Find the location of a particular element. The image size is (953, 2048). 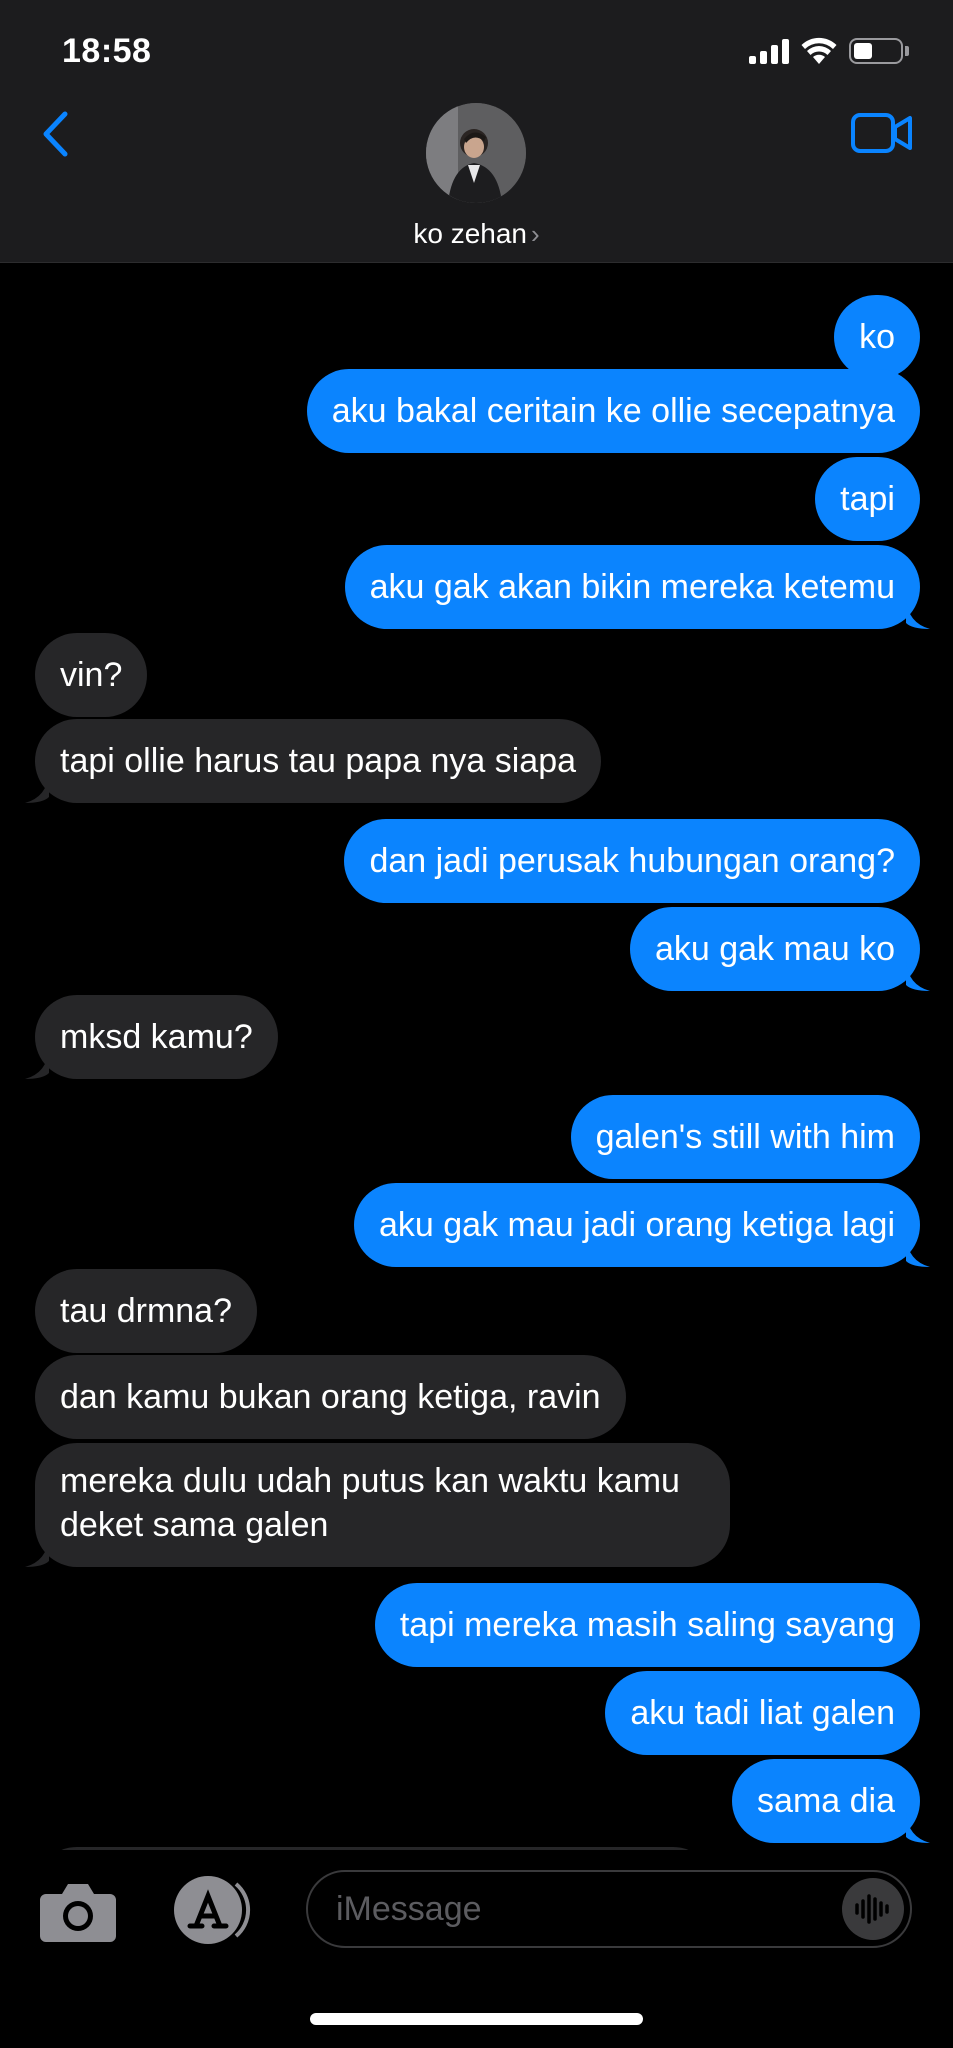

cellular-signal-icon is located at coordinates (769, 51).